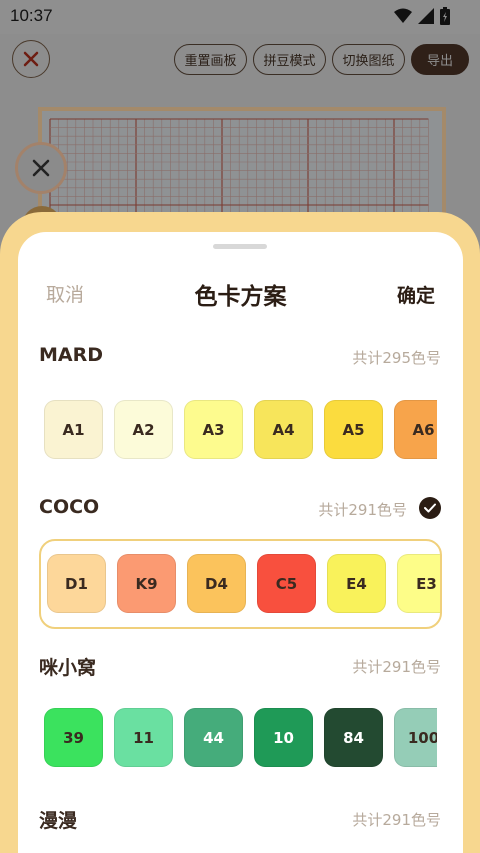  What do you see at coordinates (240, 17) in the screenshot?
I see `status-bar: 10:37` at bounding box center [240, 17].